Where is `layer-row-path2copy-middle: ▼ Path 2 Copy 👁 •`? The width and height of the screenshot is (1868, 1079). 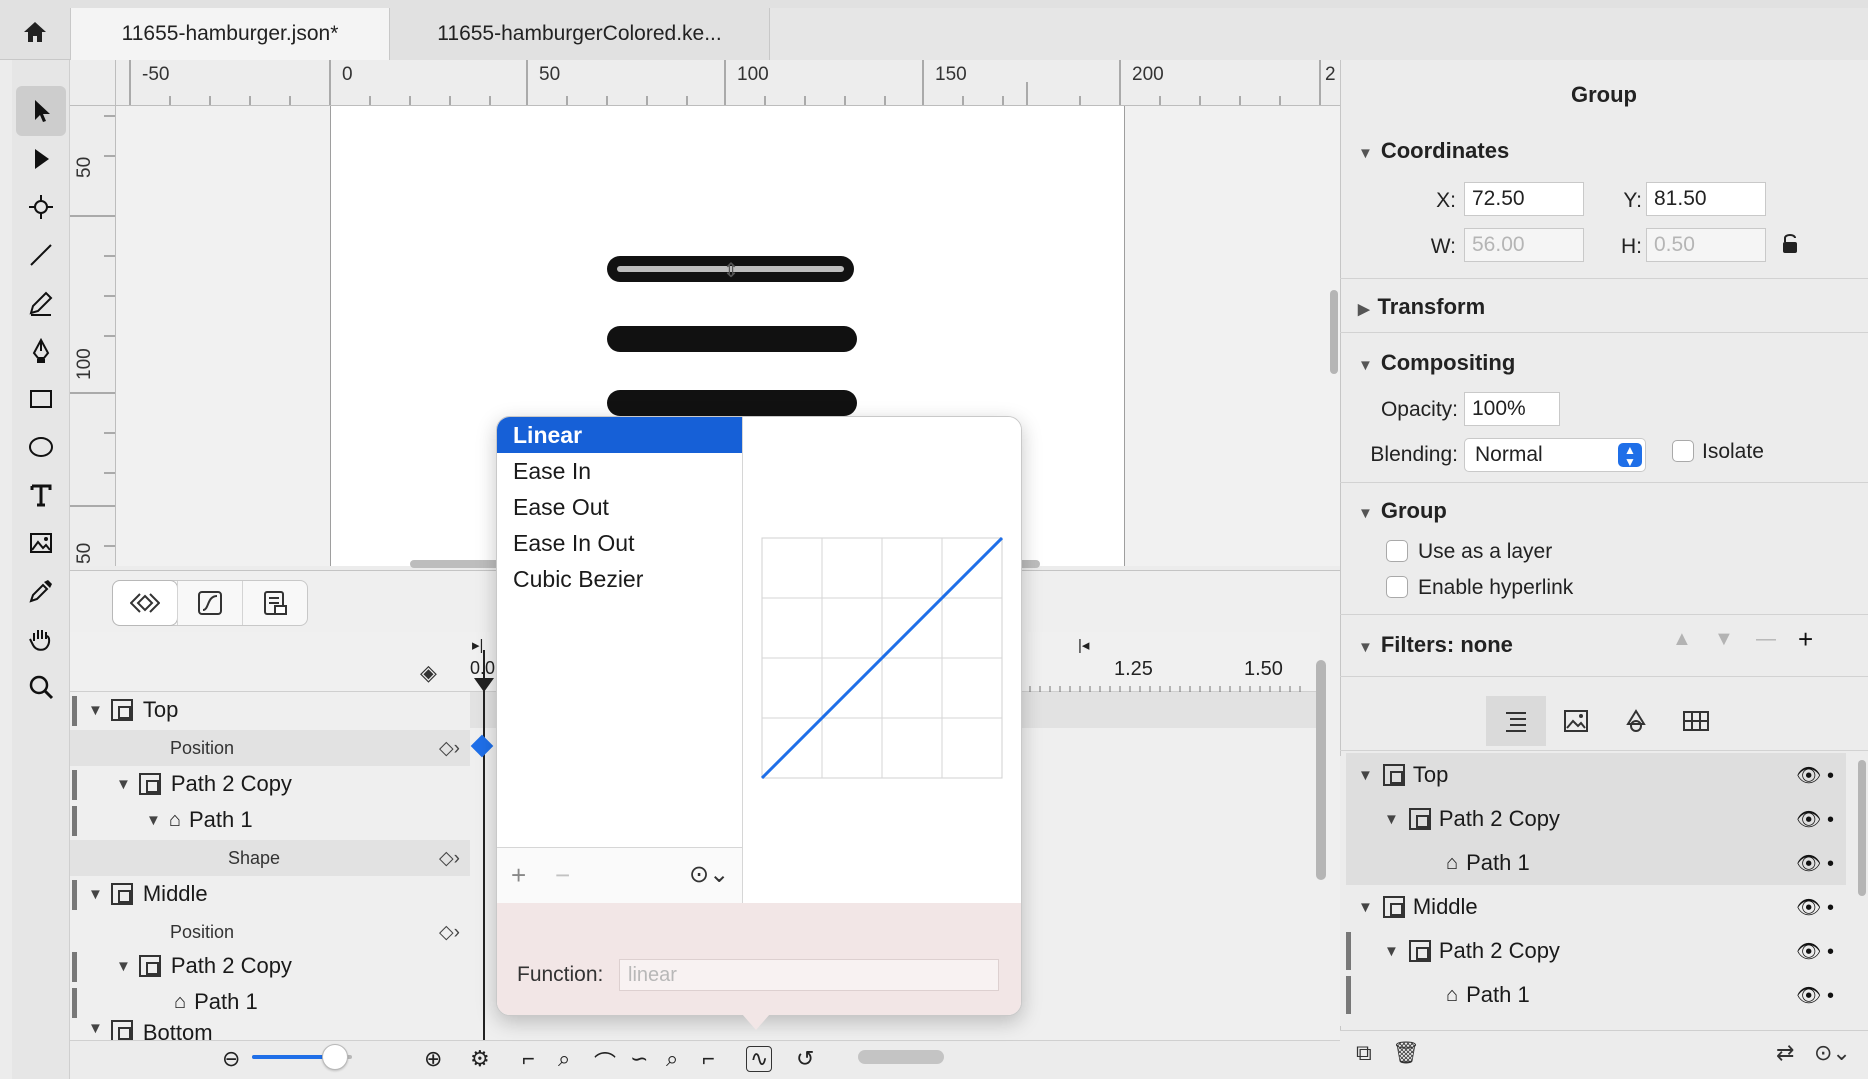 layer-row-path2copy-middle: ▼ Path 2 Copy 👁 • is located at coordinates (1596, 951).